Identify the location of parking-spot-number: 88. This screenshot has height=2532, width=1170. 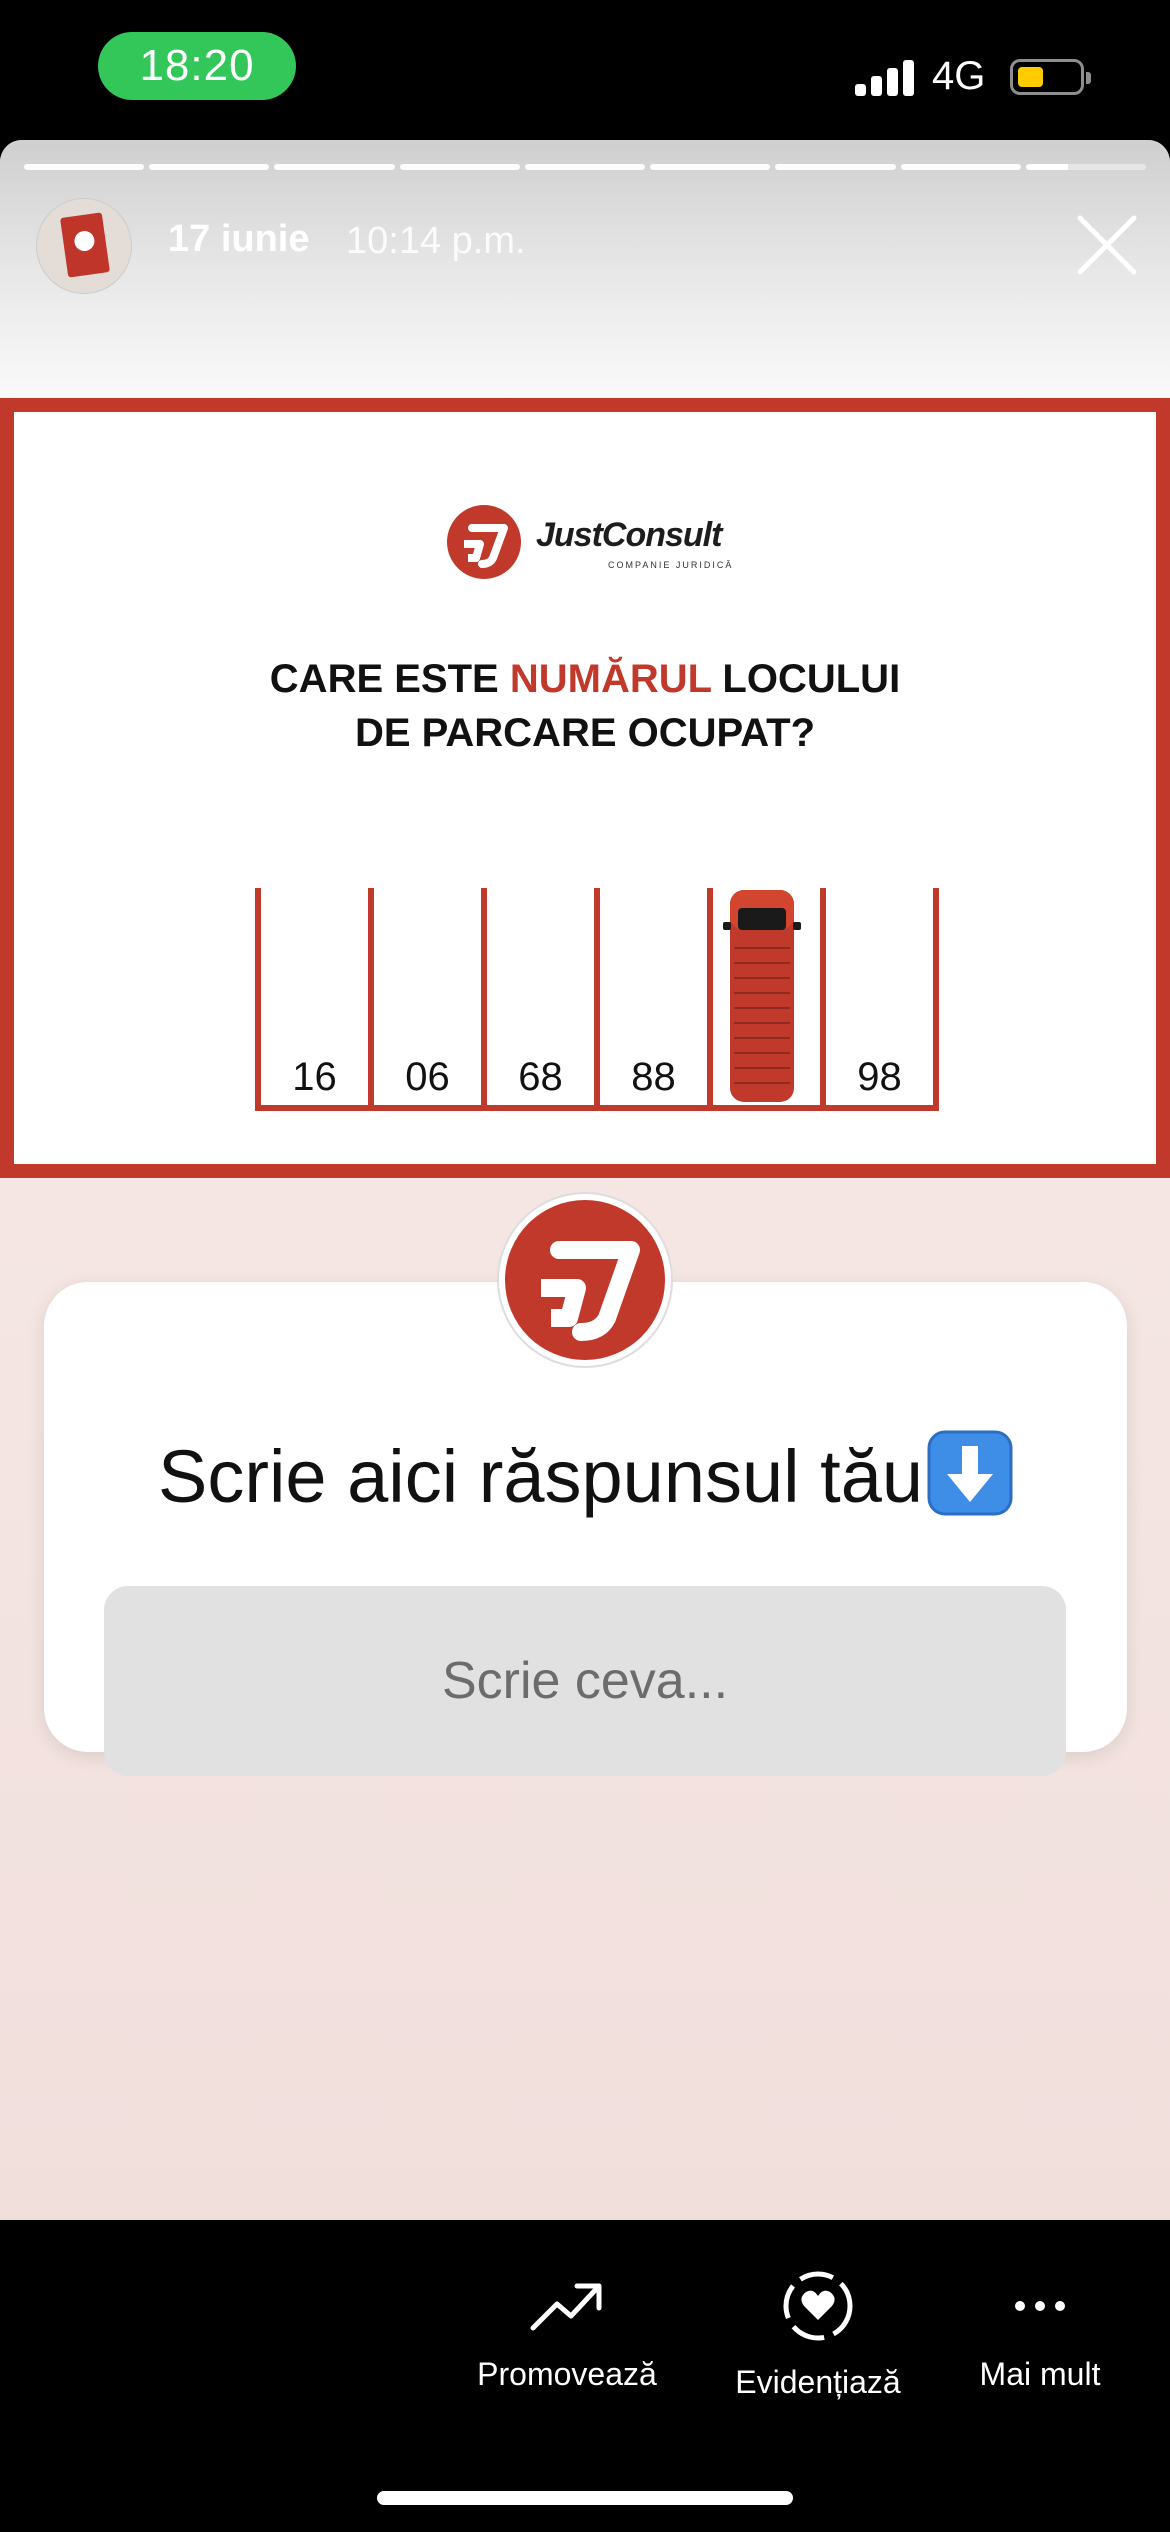
(653, 1077).